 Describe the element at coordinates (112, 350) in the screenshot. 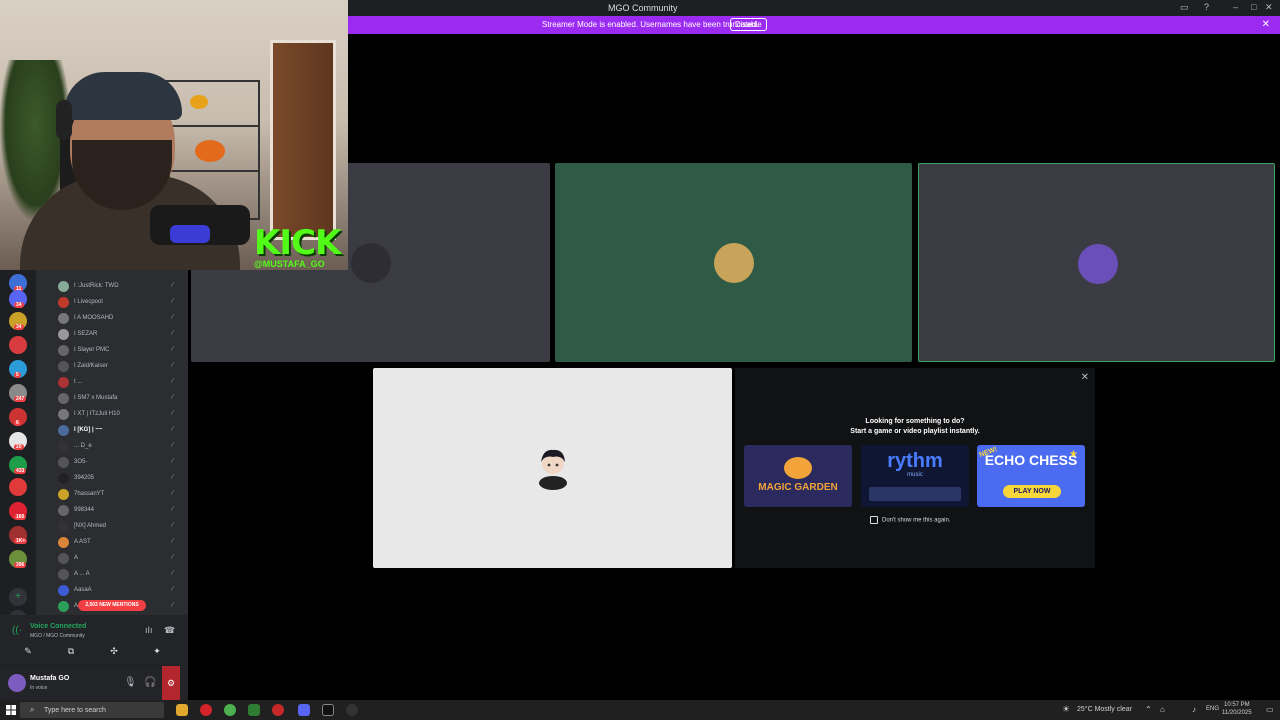

I see `member-row: I Slayer PMC ⁄` at that location.